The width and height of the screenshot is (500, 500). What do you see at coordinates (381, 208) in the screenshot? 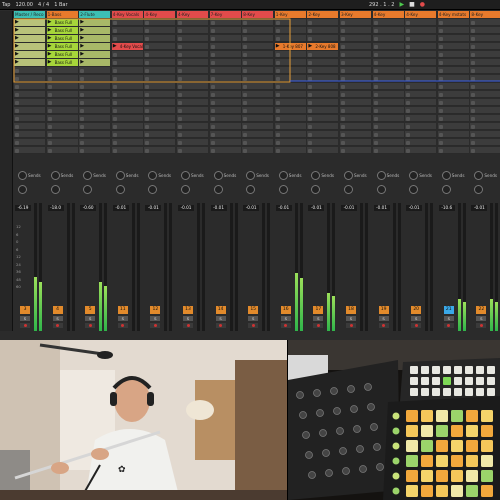
I see `volume-readout: -0.01` at bounding box center [381, 208].